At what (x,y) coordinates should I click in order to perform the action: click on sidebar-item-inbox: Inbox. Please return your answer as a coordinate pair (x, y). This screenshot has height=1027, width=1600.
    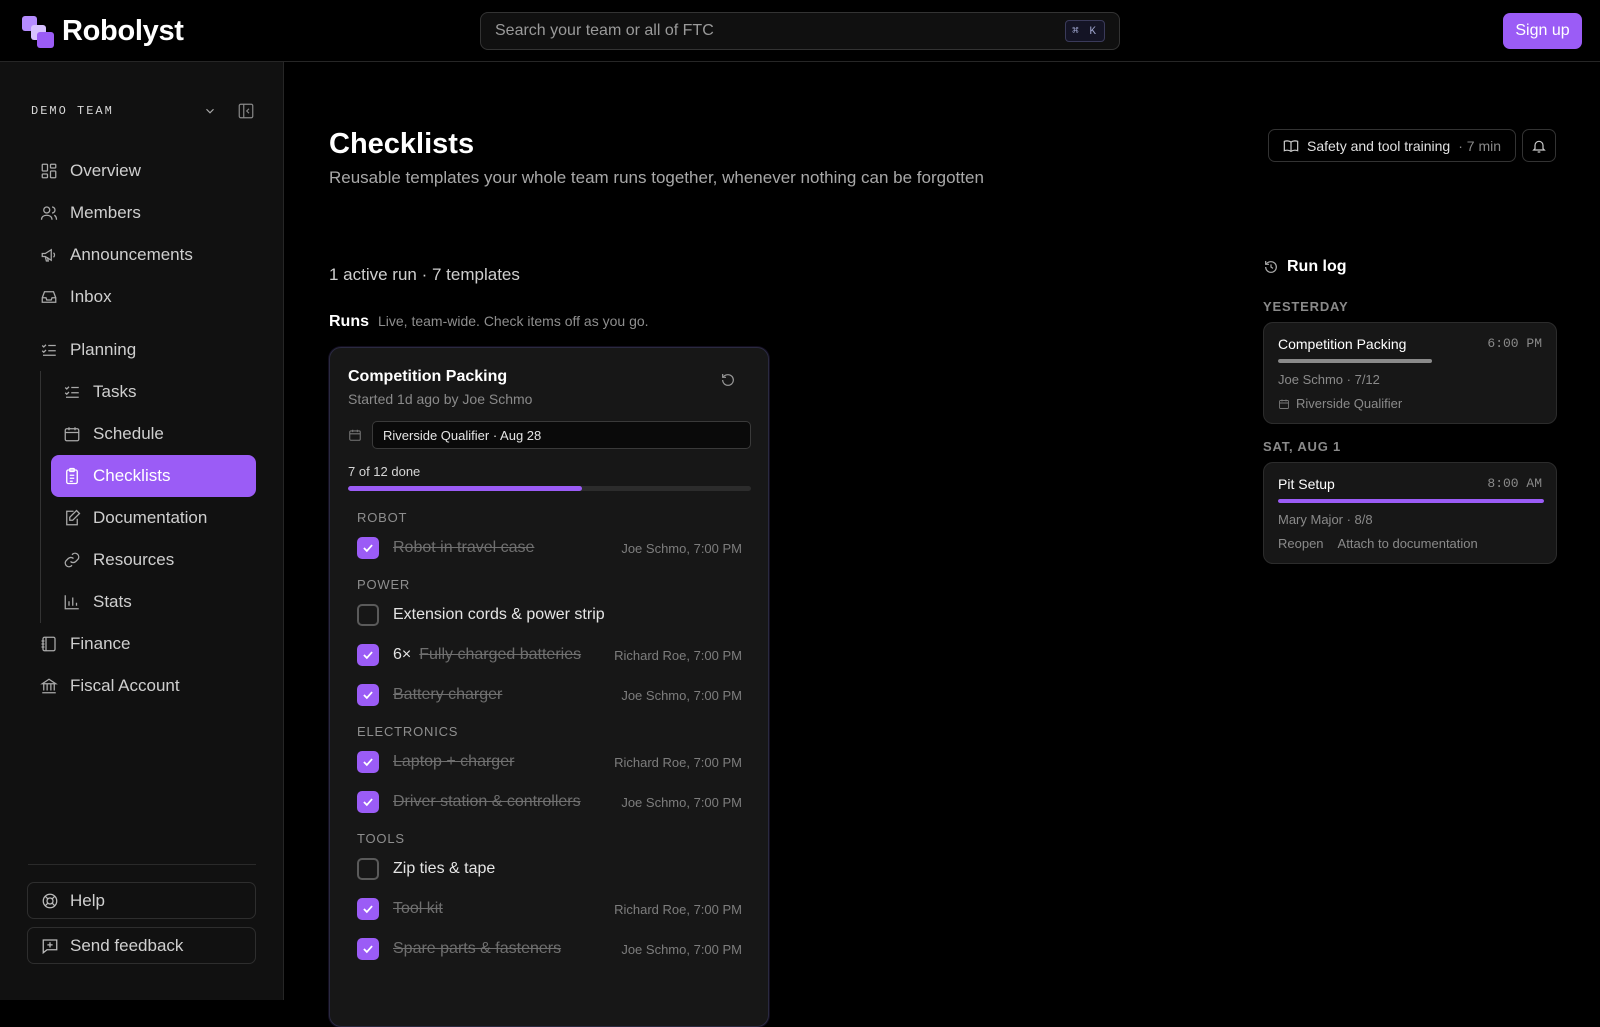
    Looking at the image, I should click on (143, 297).